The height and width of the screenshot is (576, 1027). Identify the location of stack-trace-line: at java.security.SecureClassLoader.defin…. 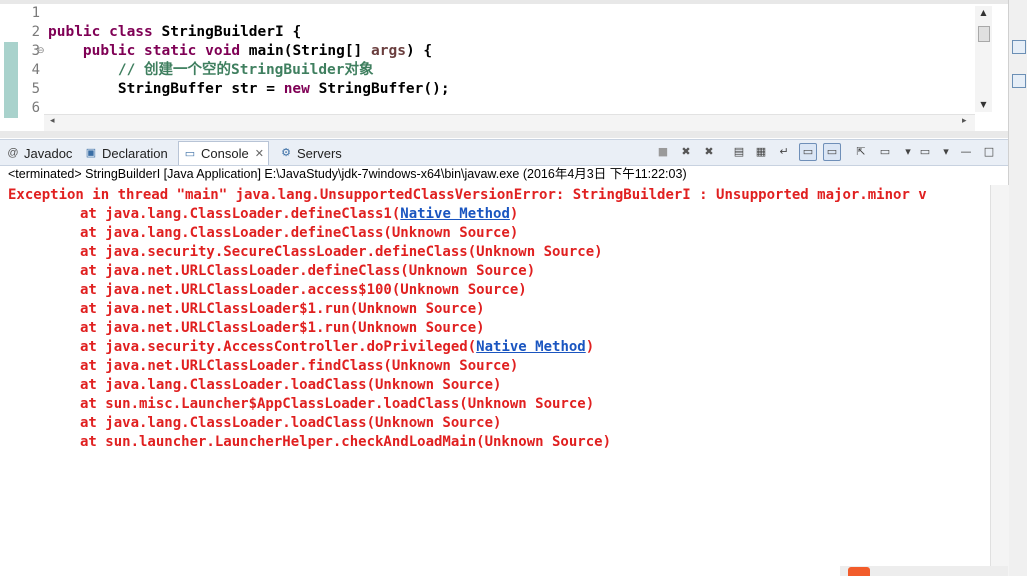
(341, 252).